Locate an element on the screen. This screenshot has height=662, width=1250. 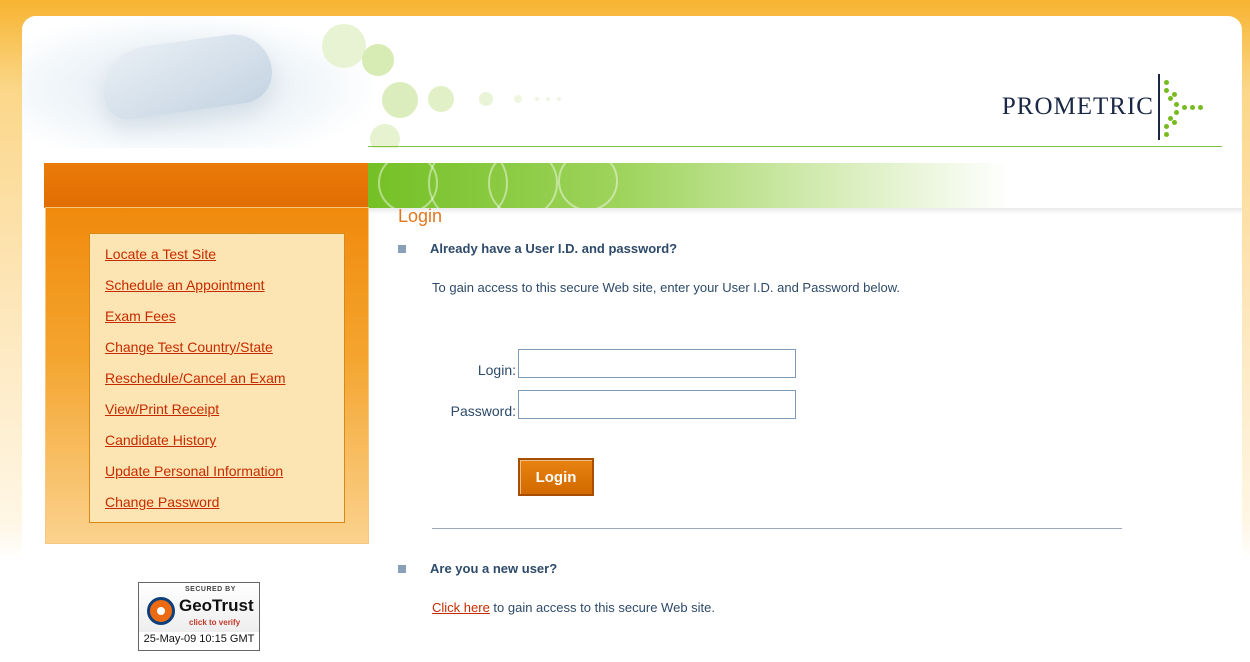
exam-fees-link: Exam Fees is located at coordinates (140, 316).